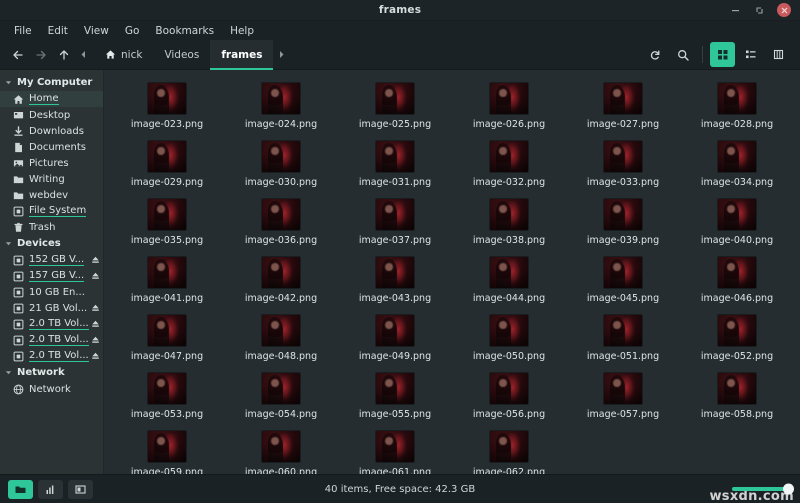  What do you see at coordinates (17, 54) in the screenshot?
I see `back-button` at bounding box center [17, 54].